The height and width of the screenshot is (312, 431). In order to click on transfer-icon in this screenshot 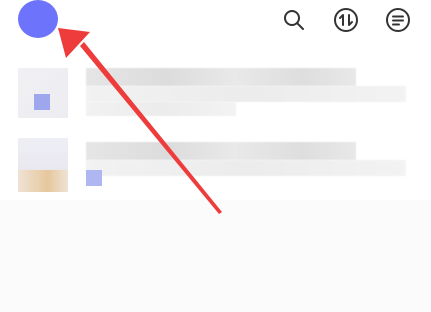, I will do `click(346, 20)`.